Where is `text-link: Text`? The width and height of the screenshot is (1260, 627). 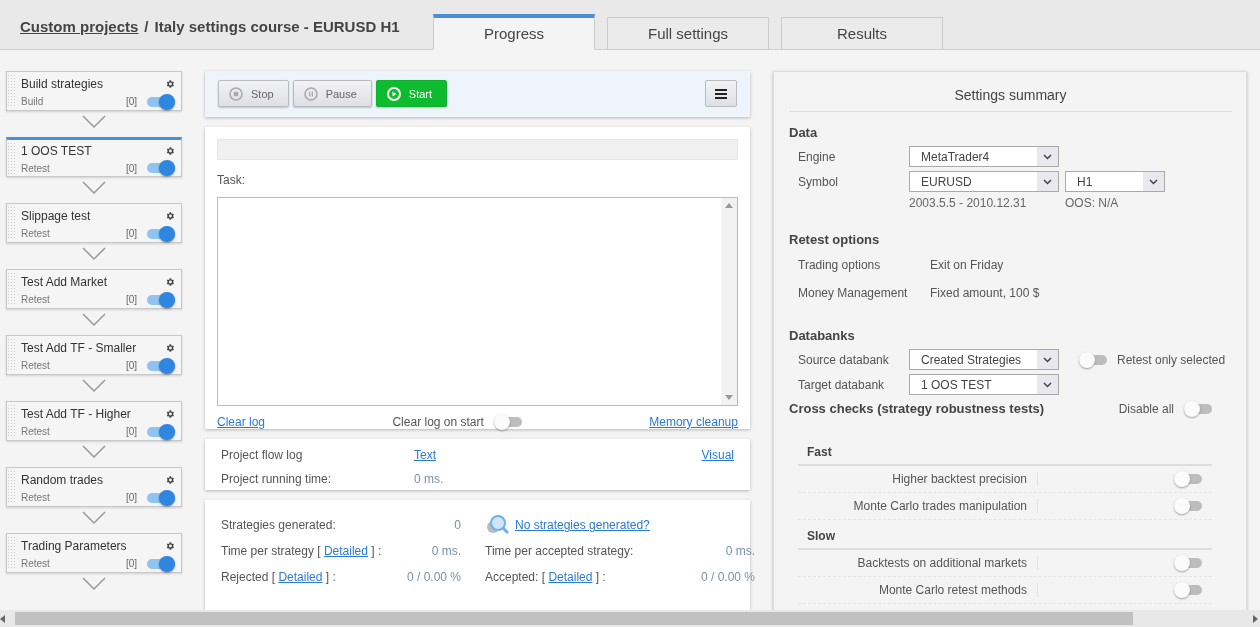 text-link: Text is located at coordinates (425, 454).